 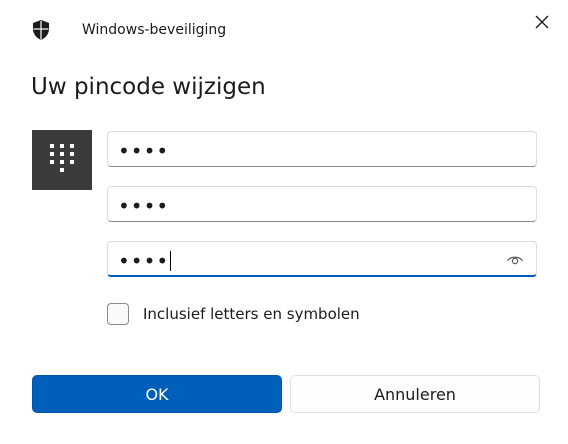 I want to click on keypad-tile, so click(x=62, y=160).